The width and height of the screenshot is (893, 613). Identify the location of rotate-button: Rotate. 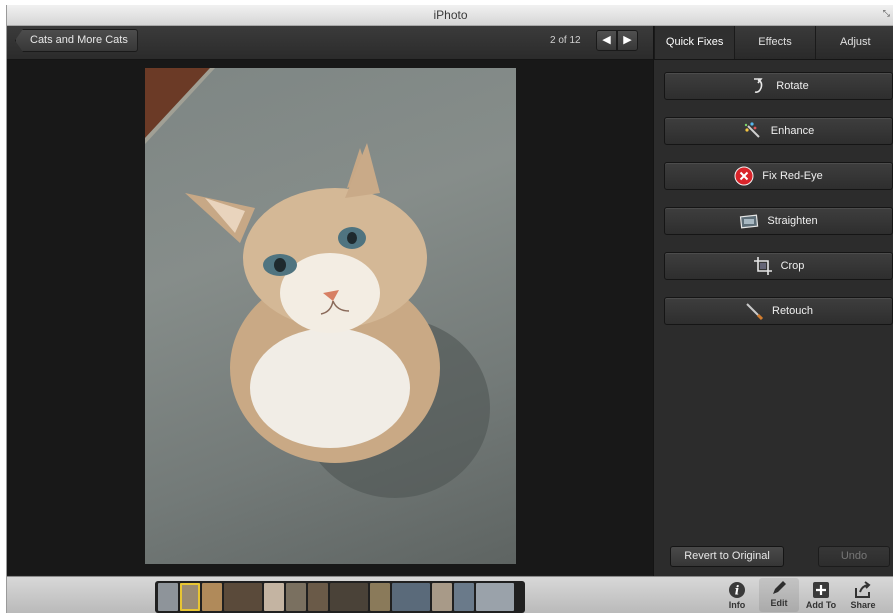
(778, 86).